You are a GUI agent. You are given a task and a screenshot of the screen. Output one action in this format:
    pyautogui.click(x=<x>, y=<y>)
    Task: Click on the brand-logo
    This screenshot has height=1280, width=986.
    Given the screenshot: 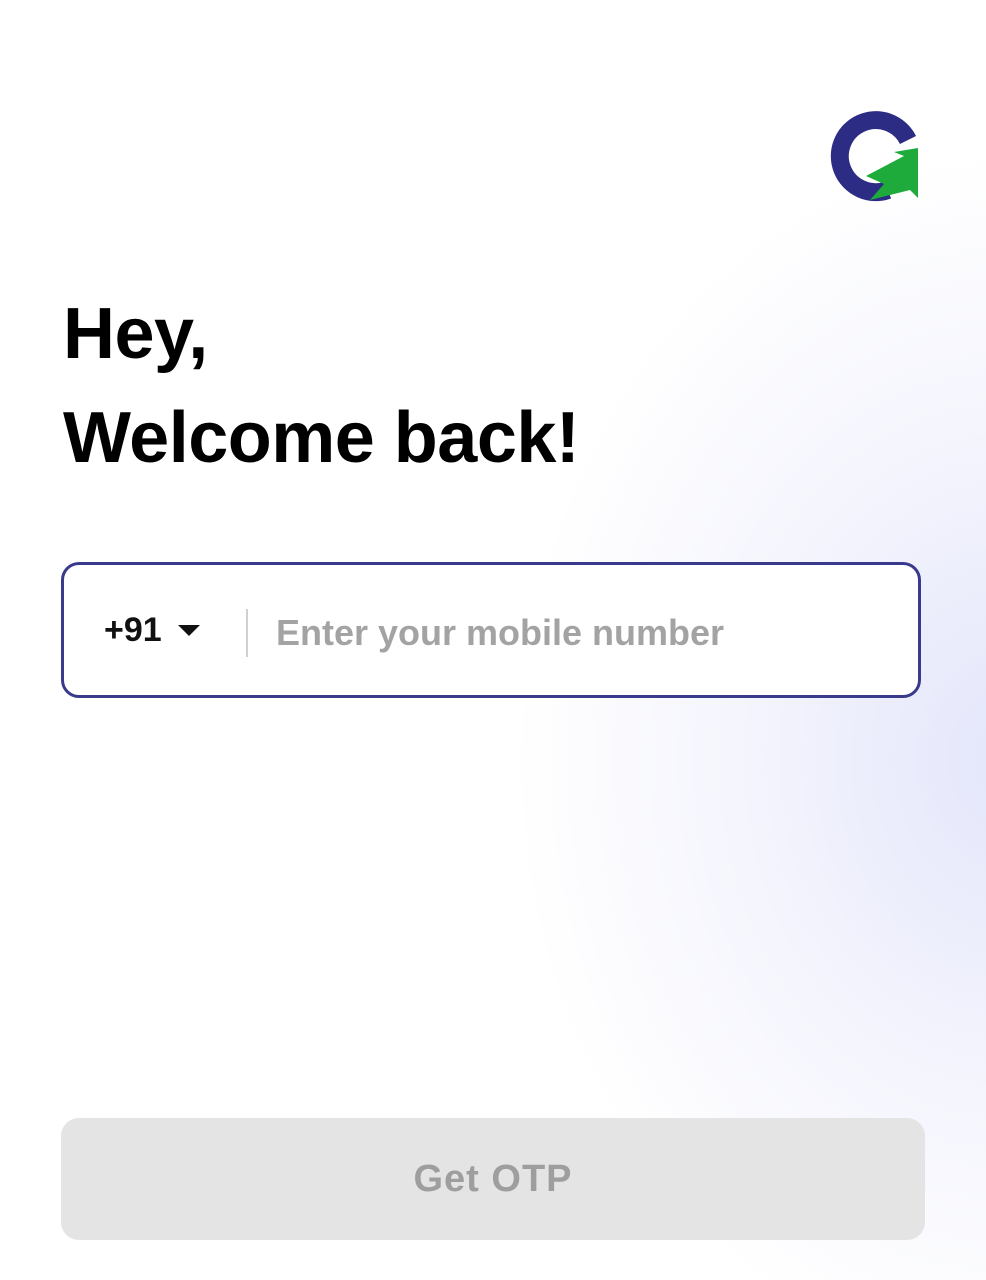 What is the action you would take?
    pyautogui.click(x=874, y=154)
    